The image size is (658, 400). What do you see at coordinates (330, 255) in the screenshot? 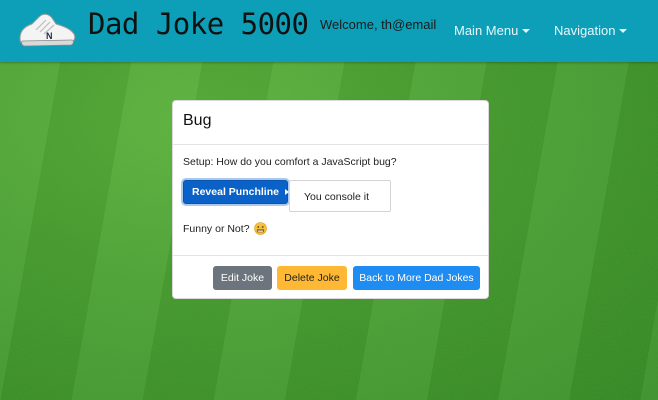
I see `card-footer-divider` at bounding box center [330, 255].